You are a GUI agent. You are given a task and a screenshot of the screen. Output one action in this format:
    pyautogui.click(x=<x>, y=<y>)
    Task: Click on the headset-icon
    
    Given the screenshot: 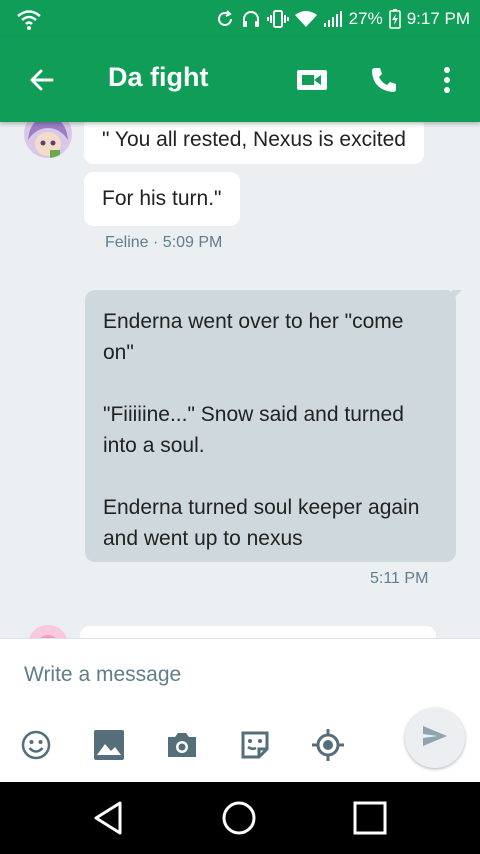 What is the action you would take?
    pyautogui.click(x=251, y=19)
    